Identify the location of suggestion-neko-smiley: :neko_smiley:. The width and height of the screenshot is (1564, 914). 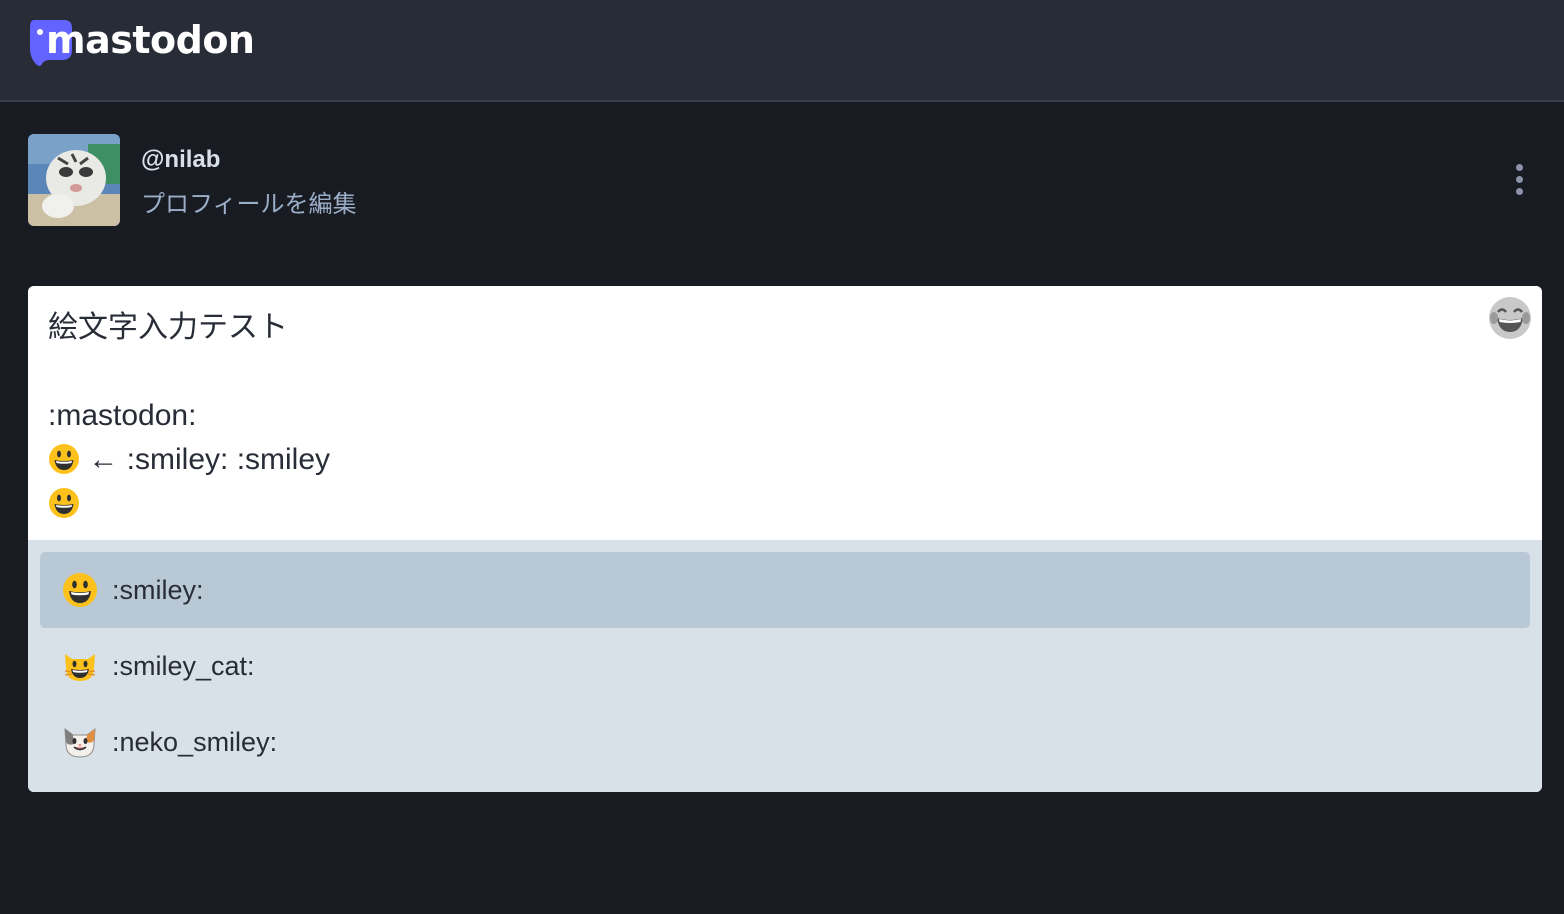
(785, 742).